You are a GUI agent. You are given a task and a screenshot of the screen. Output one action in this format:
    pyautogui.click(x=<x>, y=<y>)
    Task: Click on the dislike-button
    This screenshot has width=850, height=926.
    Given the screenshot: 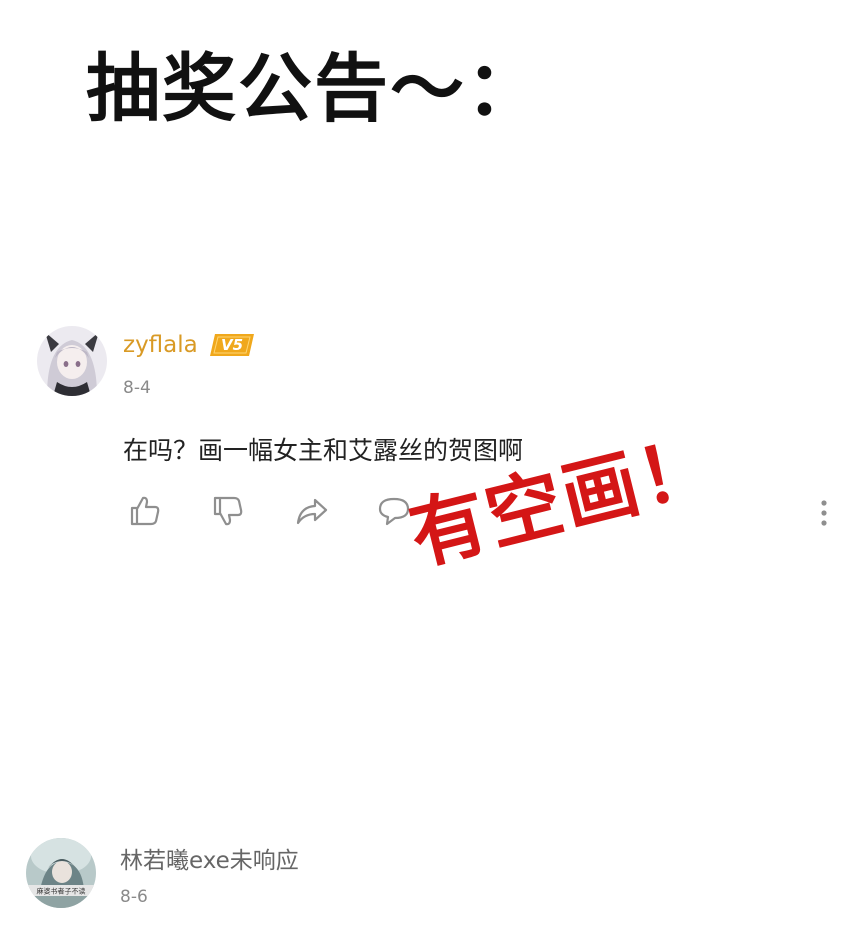 What is the action you would take?
    pyautogui.click(x=228, y=511)
    